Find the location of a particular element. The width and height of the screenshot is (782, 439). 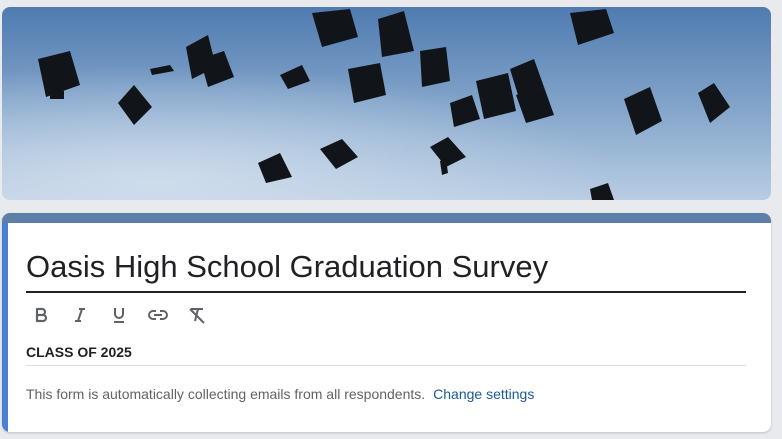

title-input-underline is located at coordinates (386, 292).